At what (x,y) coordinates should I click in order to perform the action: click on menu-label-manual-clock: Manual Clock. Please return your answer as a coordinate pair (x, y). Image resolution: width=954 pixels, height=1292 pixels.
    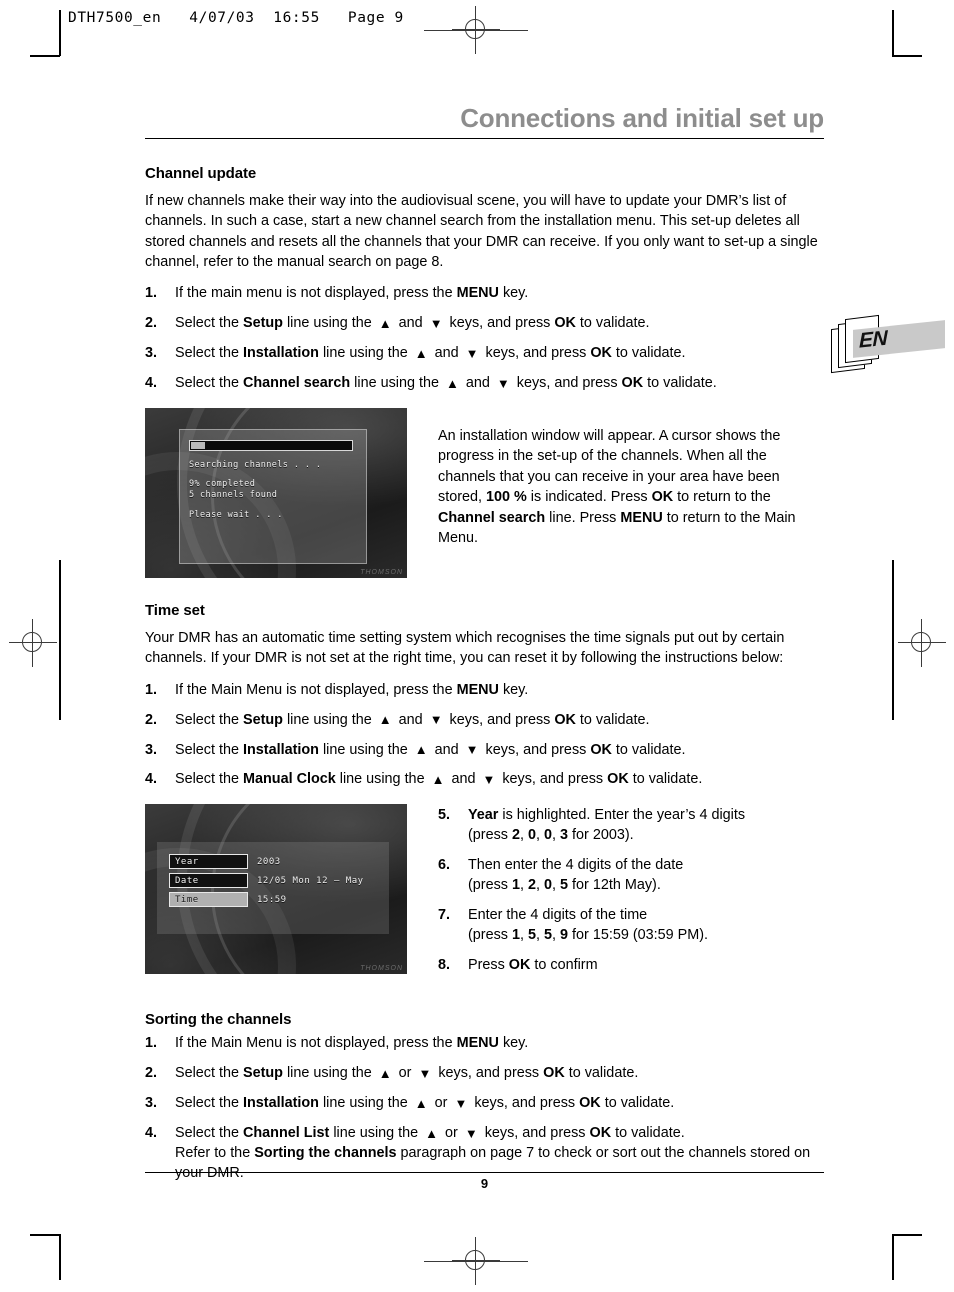
    Looking at the image, I should click on (289, 779).